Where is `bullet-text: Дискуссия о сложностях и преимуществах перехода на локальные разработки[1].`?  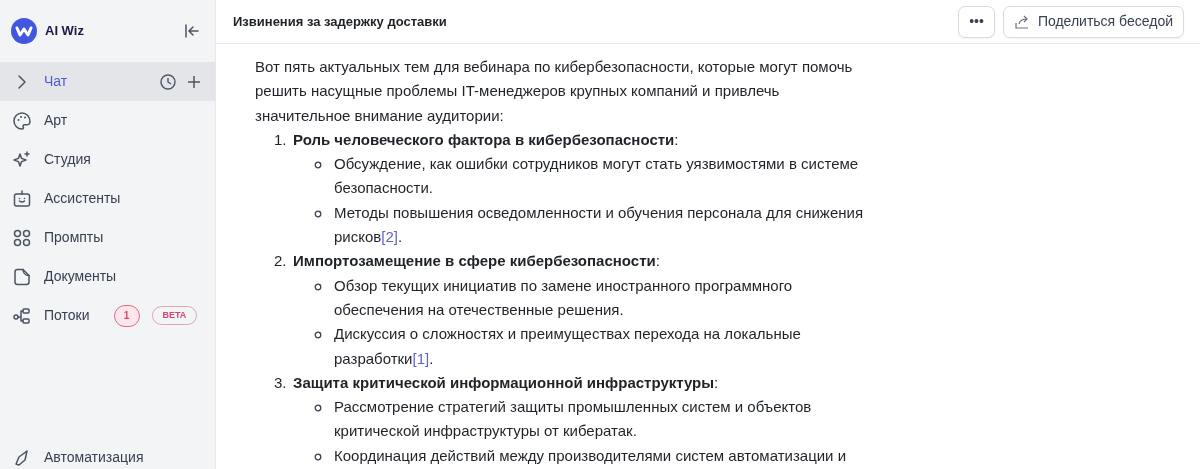 bullet-text: Дискуссия о сложностях и преимуществах перехода на локальные разработки[1]. is located at coordinates (568, 346).